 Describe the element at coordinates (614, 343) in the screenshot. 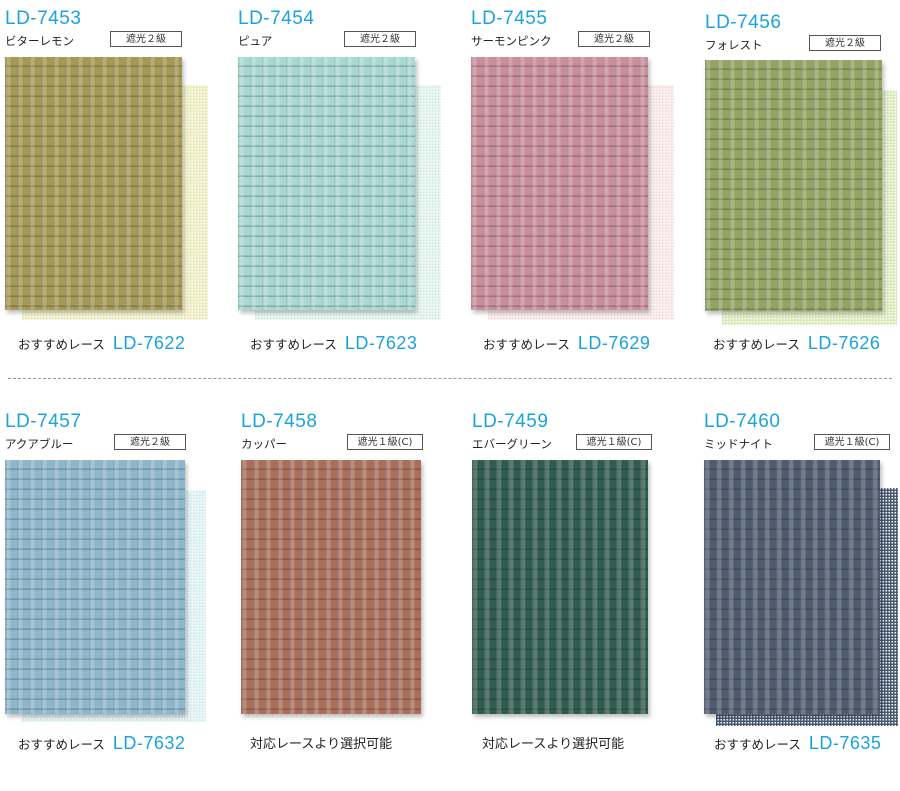

I see `recommended-lace-code: LD-7629` at that location.